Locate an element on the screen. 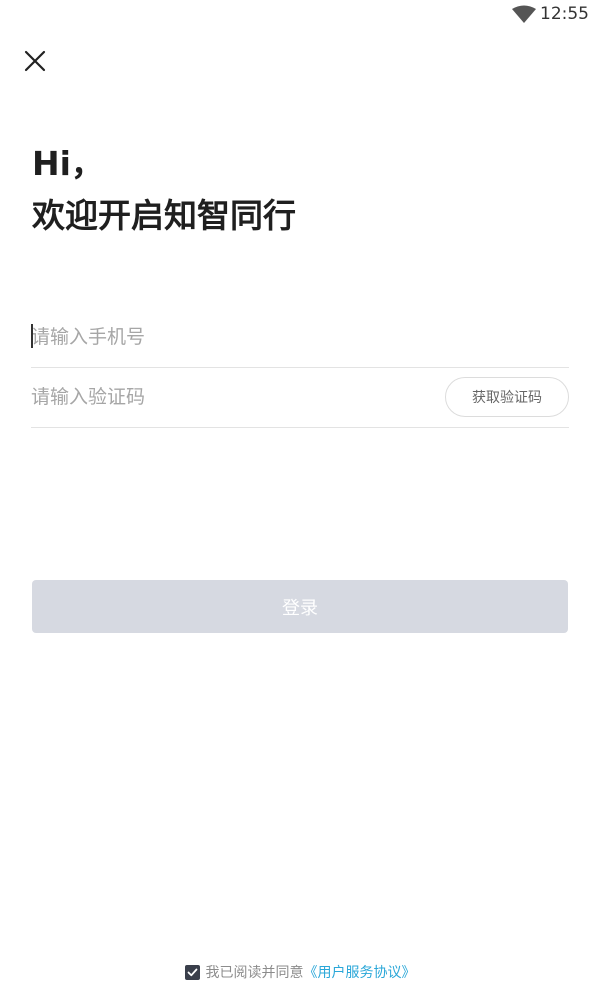 The width and height of the screenshot is (600, 1000). agreement-text: 我已阅读并同意 is located at coordinates (254, 973).